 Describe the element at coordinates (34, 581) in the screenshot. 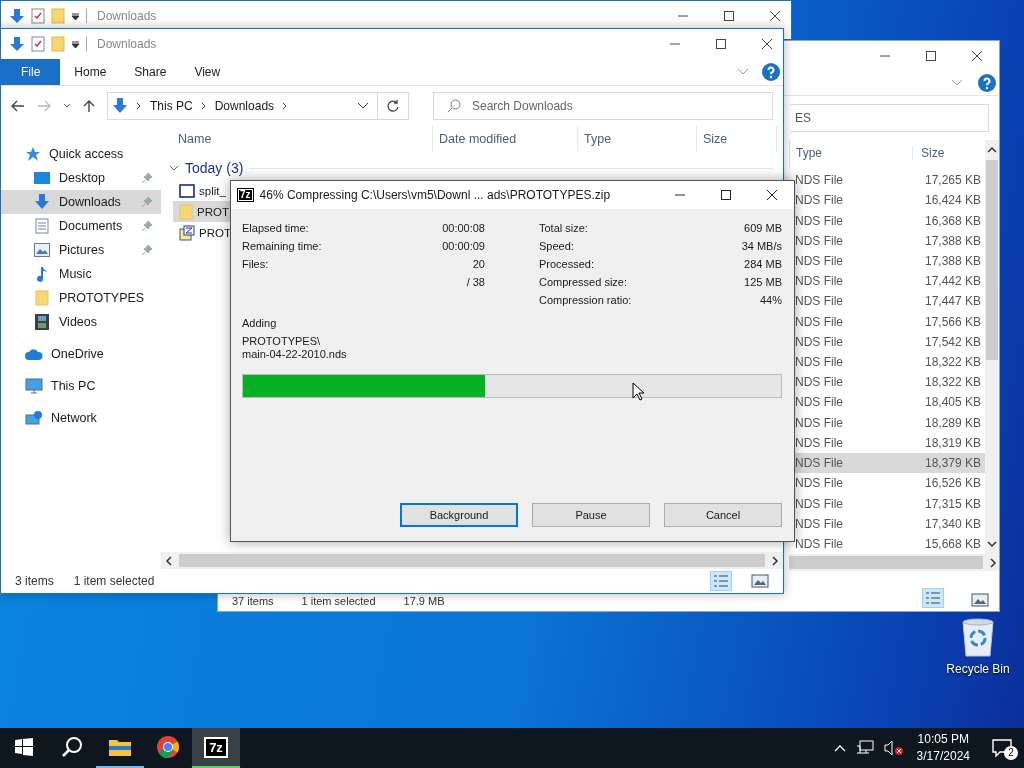

I see `status-text: 3 items` at that location.